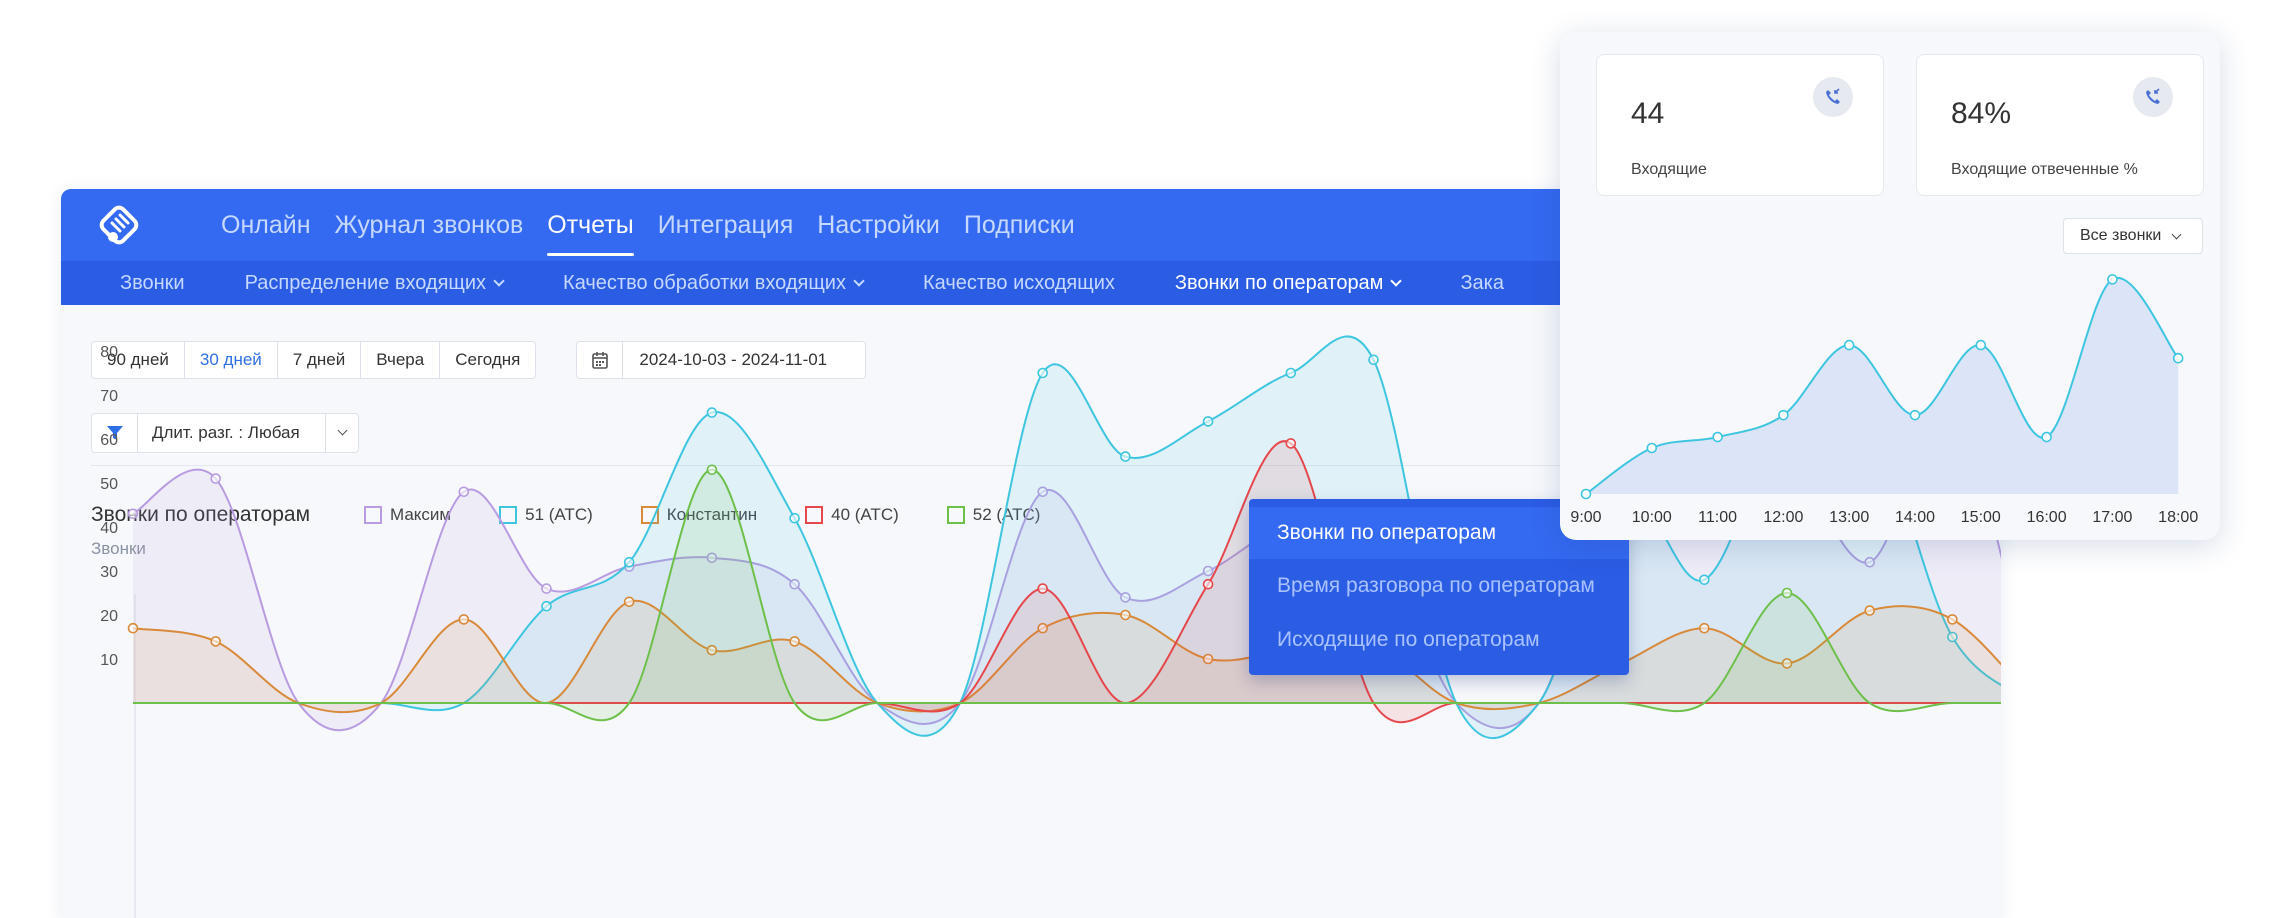 This screenshot has height=918, width=2280. I want to click on y-tick-label: 70, so click(109, 396).